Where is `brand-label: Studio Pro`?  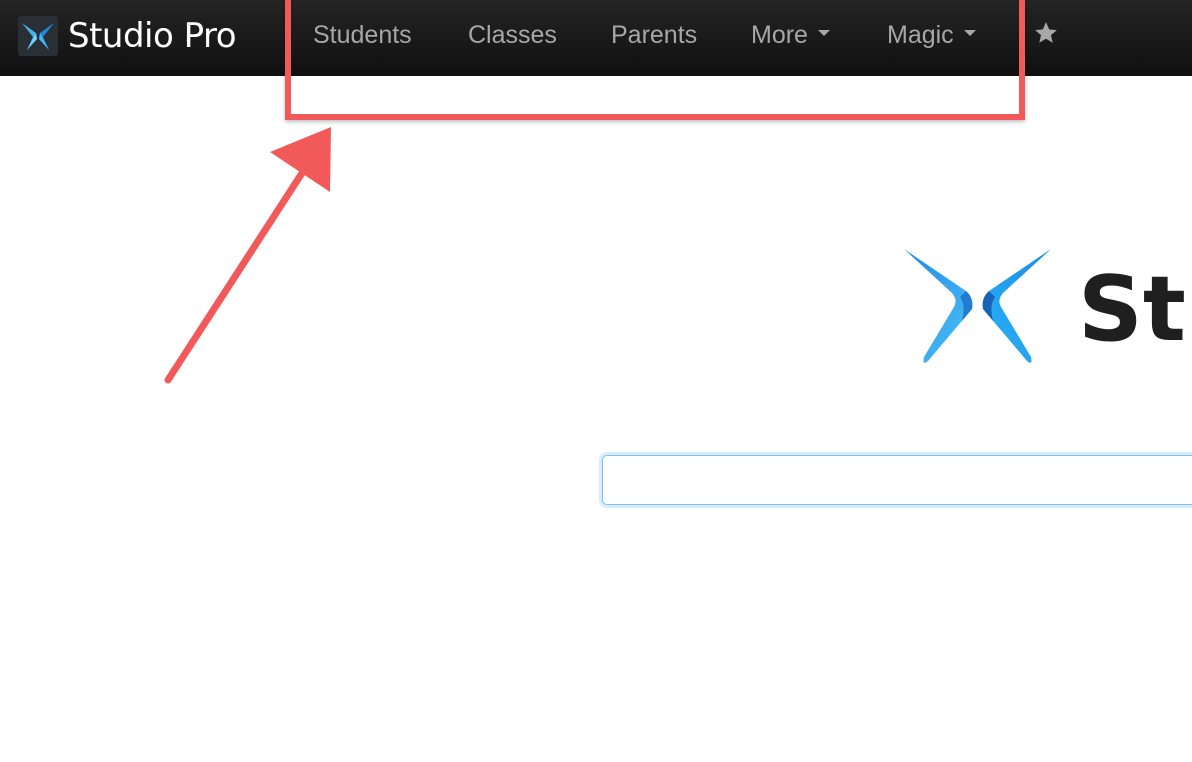 brand-label: Studio Pro is located at coordinates (152, 36).